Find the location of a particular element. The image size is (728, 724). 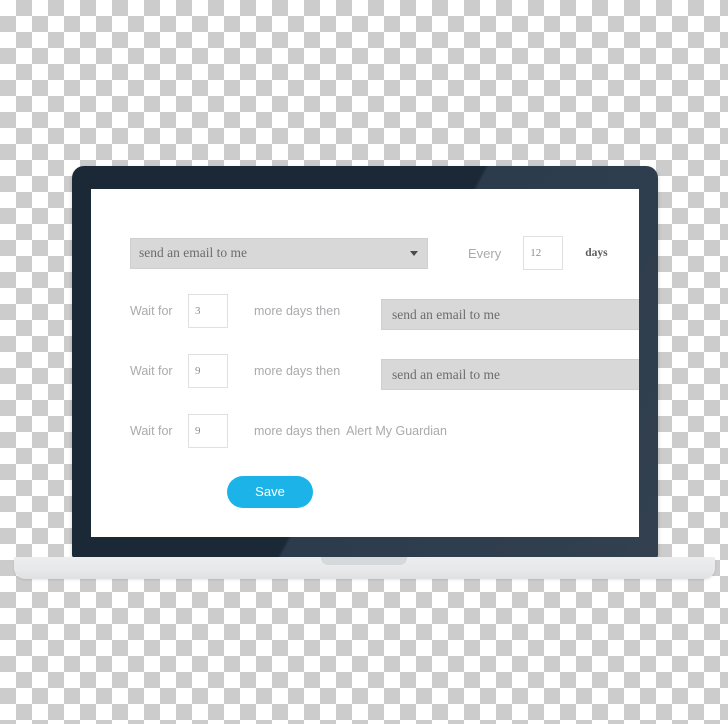

laptop-base-notch is located at coordinates (364, 561).